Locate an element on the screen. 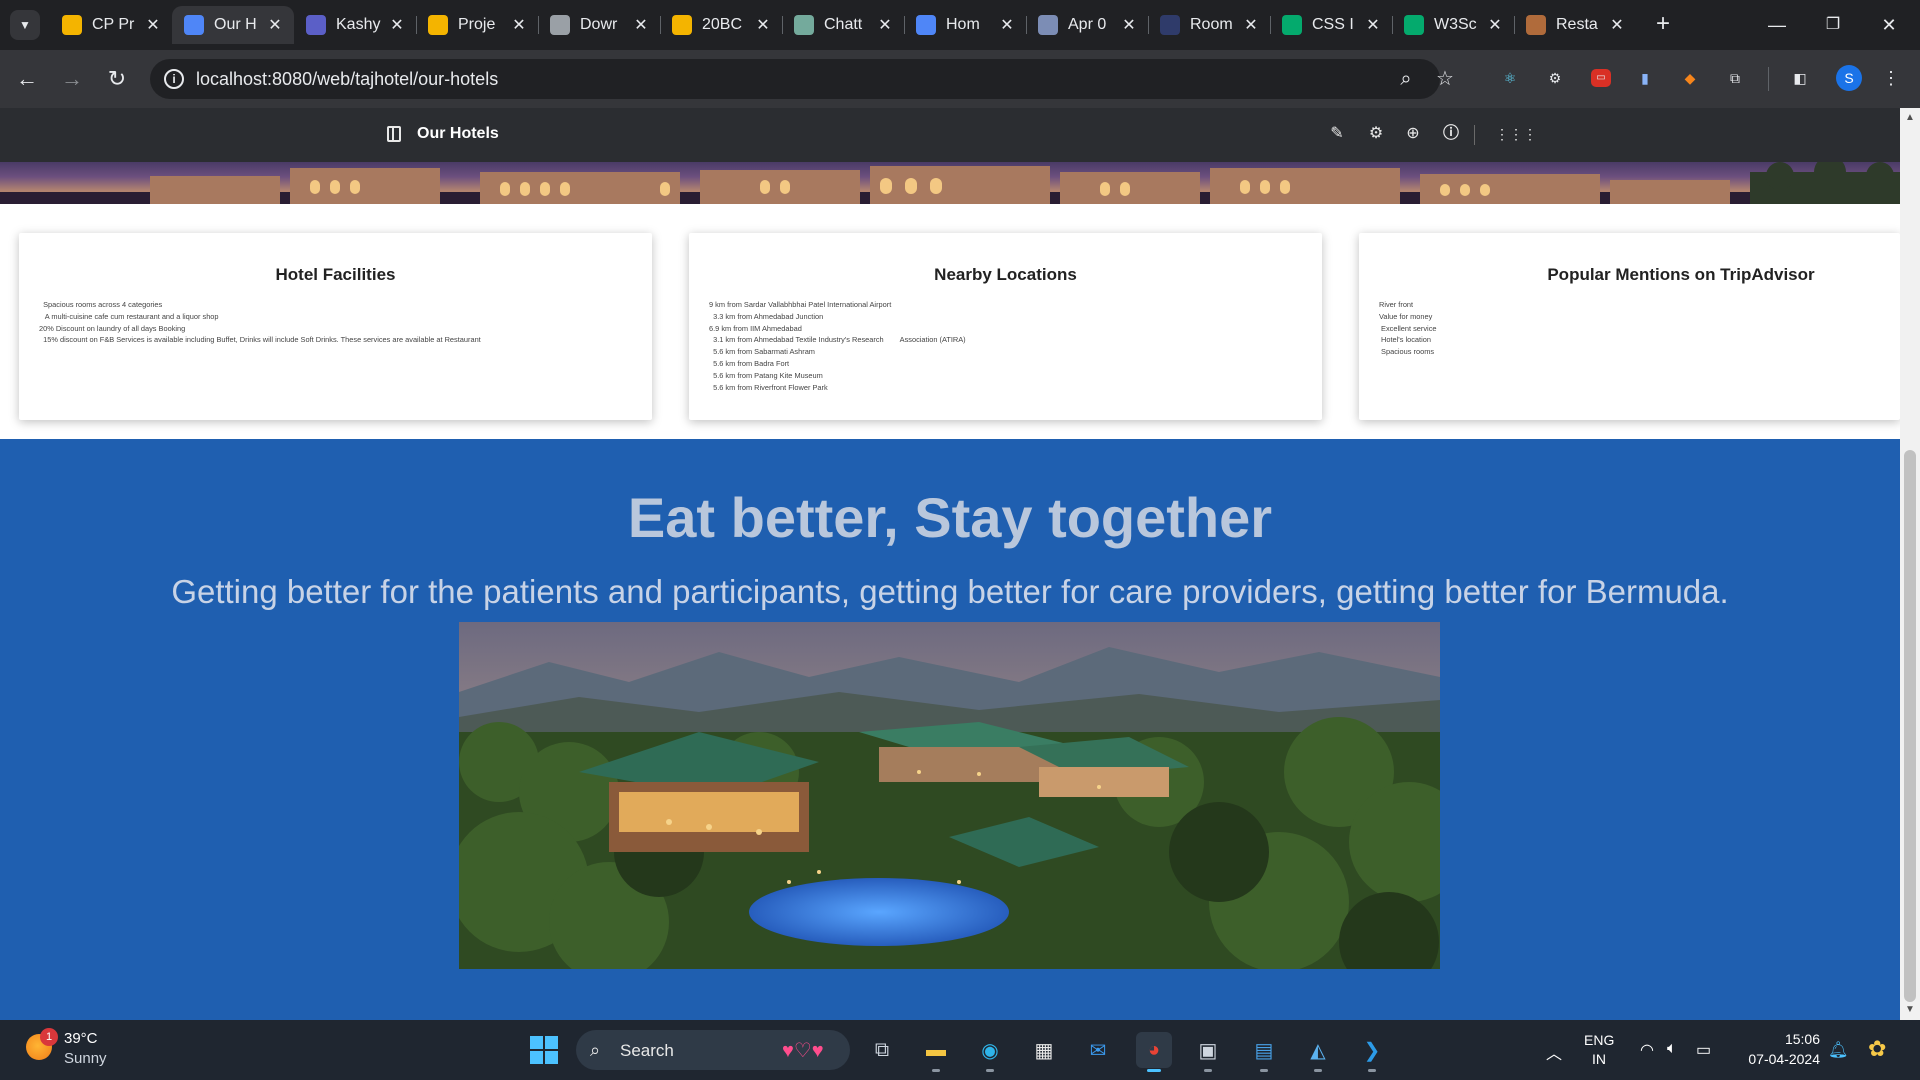  vscode-icon: ❯ is located at coordinates (1372, 1052).